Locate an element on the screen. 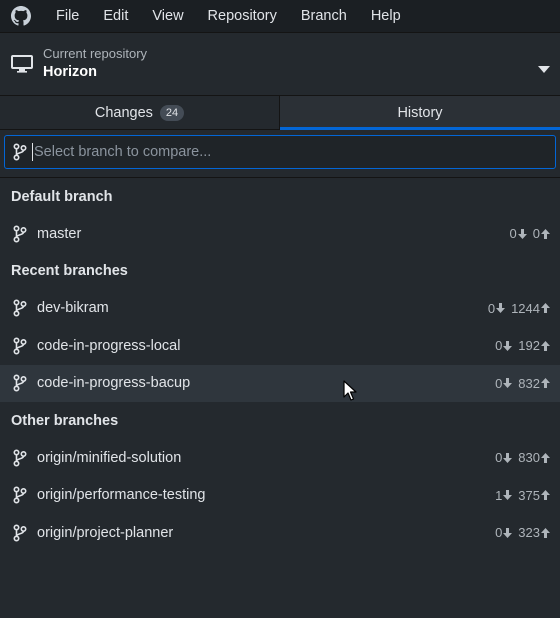 The height and width of the screenshot is (618, 560). branch-row-dev-bikram: dev-bikram 0 1244 is located at coordinates (280, 309).